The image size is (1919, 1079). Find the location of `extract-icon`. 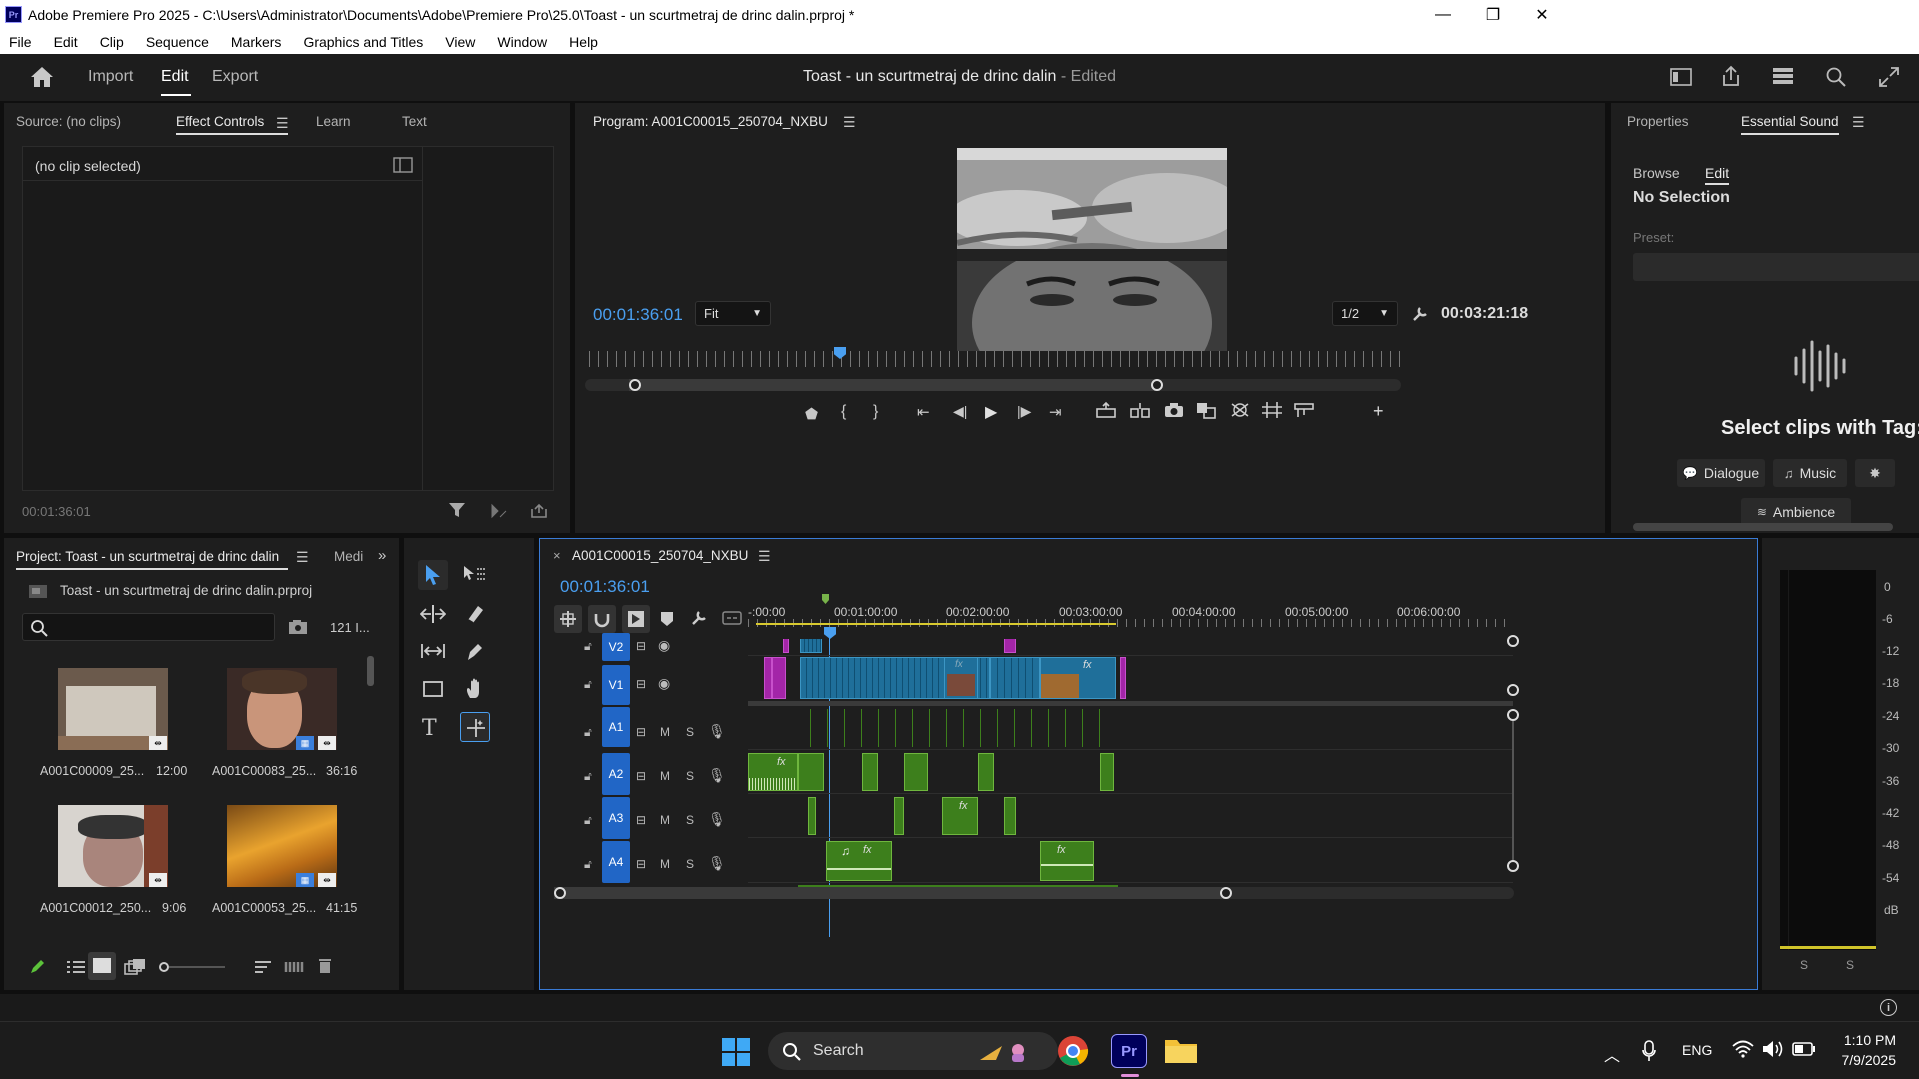

extract-icon is located at coordinates (1140, 410).